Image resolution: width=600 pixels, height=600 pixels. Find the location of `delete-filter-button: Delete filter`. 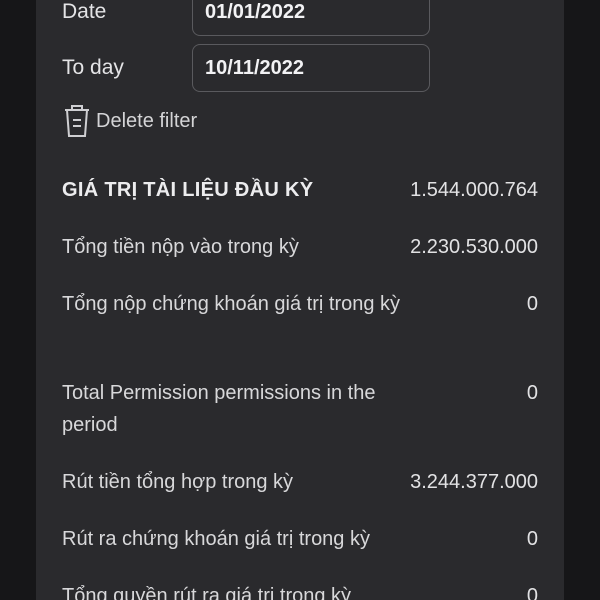

delete-filter-button: Delete filter is located at coordinates (129, 121).